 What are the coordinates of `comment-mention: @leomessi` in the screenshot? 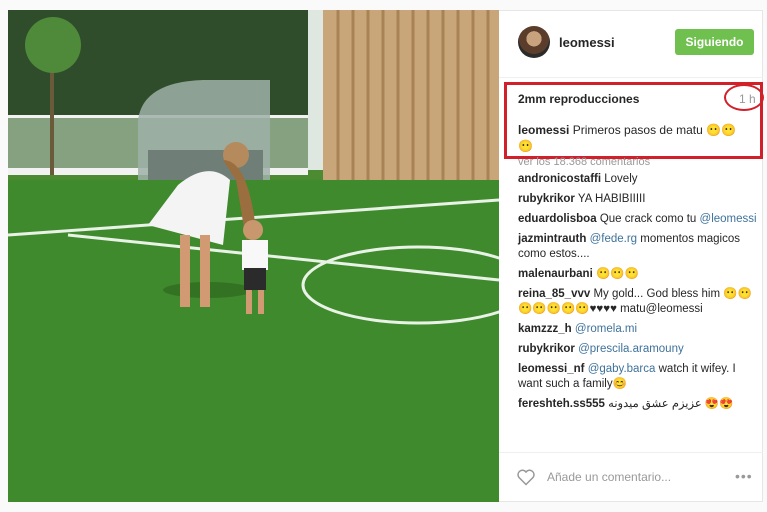 It's located at (728, 219).